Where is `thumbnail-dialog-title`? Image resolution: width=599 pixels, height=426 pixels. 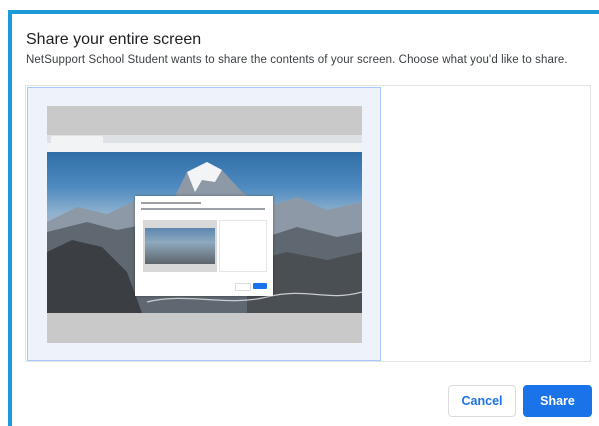
thumbnail-dialog-title is located at coordinates (171, 203).